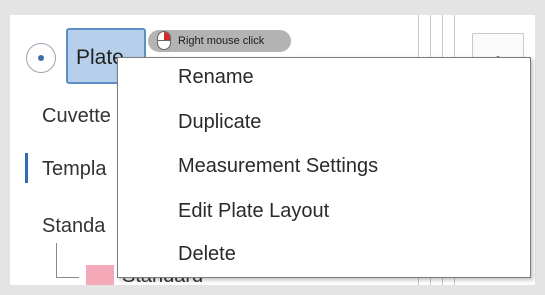  Describe the element at coordinates (219, 122) in the screenshot. I see `menu-item-duplicate: Duplicate` at that location.